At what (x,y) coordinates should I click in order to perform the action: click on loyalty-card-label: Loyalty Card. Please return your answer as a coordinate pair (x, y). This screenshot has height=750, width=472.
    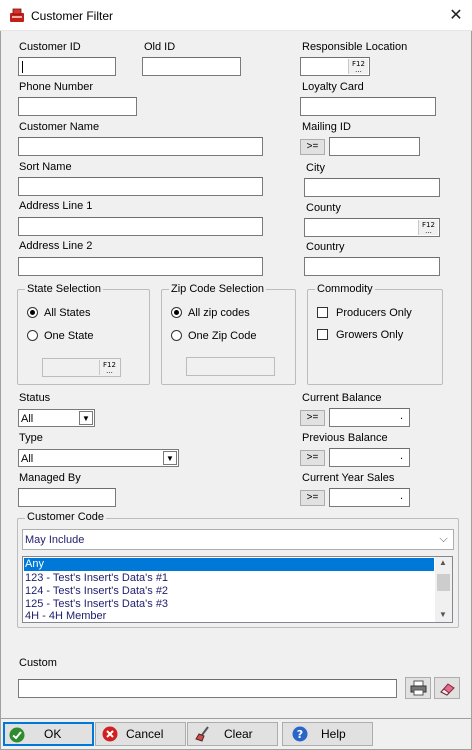
    Looking at the image, I should click on (333, 87).